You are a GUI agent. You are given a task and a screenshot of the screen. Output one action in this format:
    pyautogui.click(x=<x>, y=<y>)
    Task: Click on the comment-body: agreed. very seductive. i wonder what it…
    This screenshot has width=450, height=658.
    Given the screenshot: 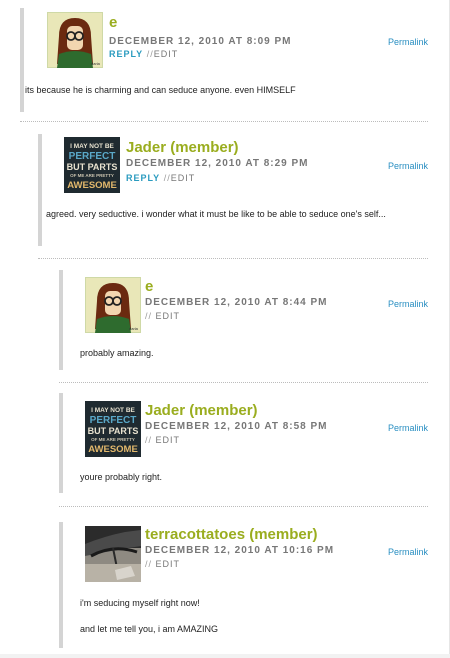 What is the action you would take?
    pyautogui.click(x=216, y=214)
    